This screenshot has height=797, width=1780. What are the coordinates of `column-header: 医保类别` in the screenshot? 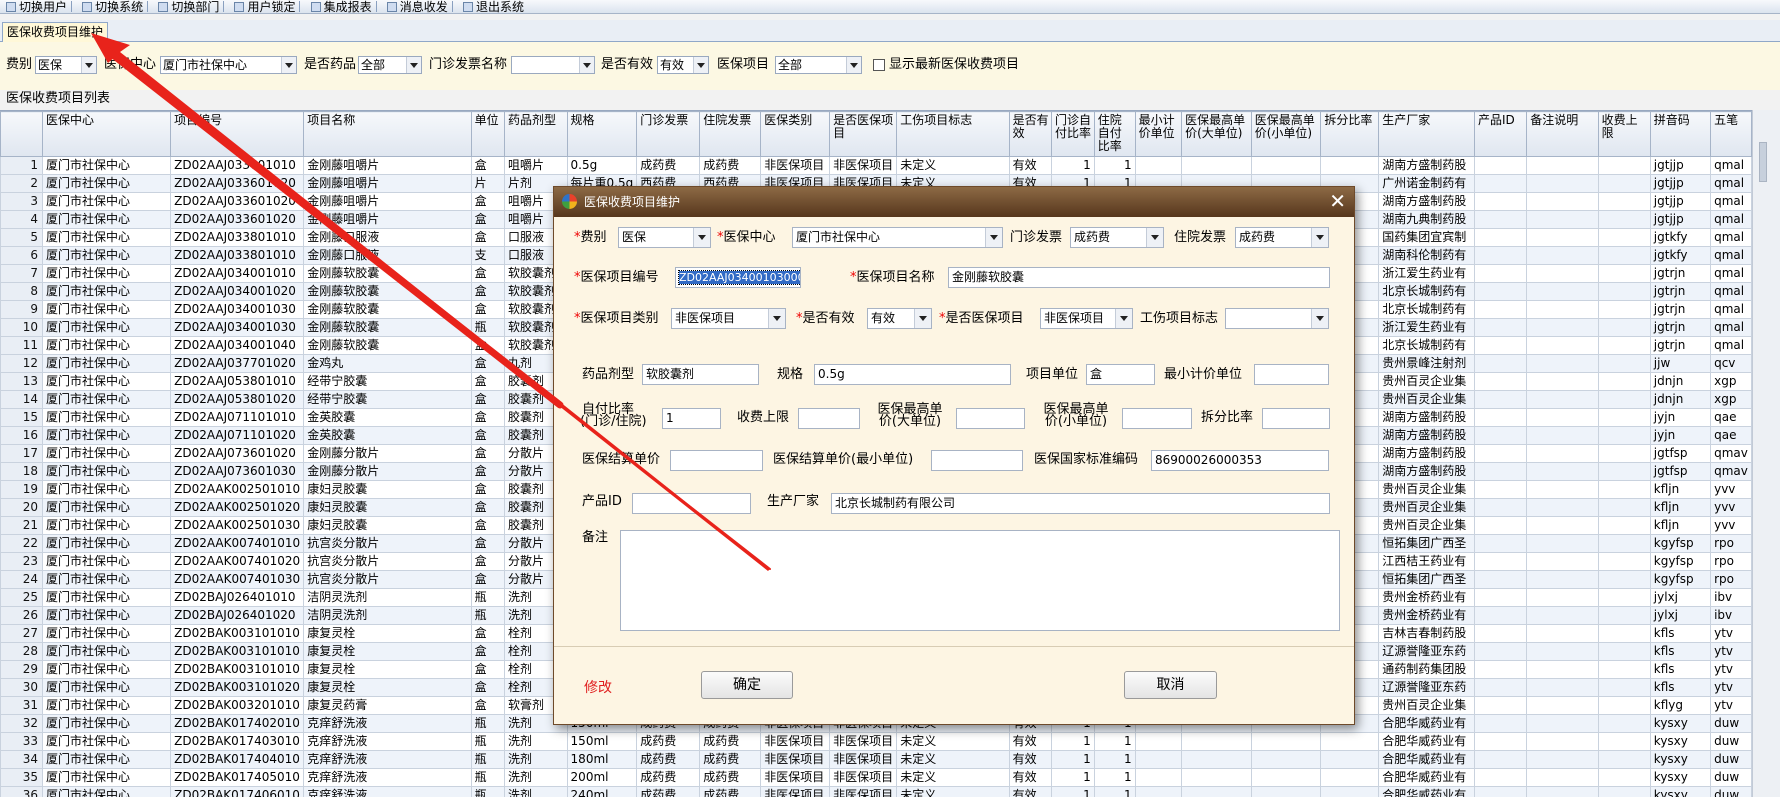 It's located at (795, 134).